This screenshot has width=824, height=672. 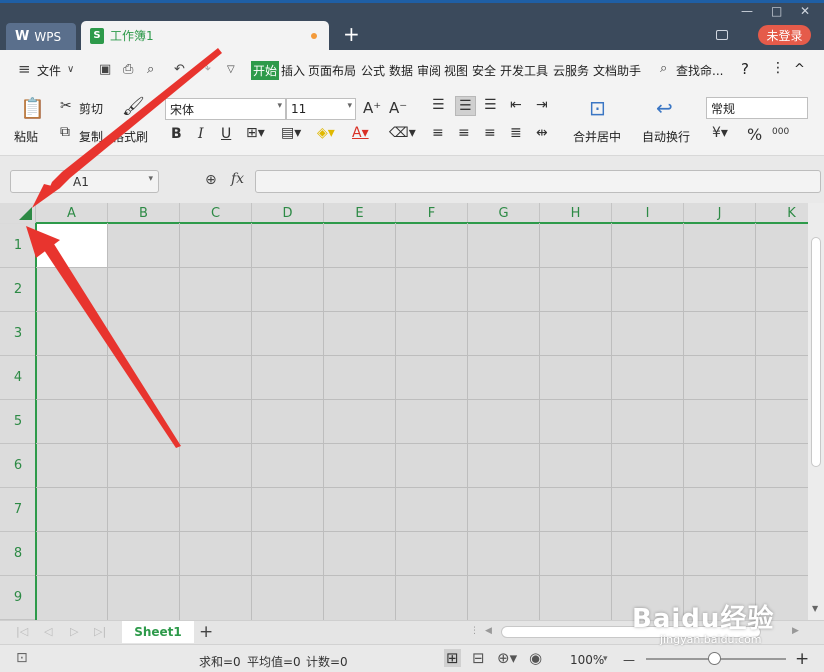 I want to click on active-cell-a1, so click(x=72, y=245).